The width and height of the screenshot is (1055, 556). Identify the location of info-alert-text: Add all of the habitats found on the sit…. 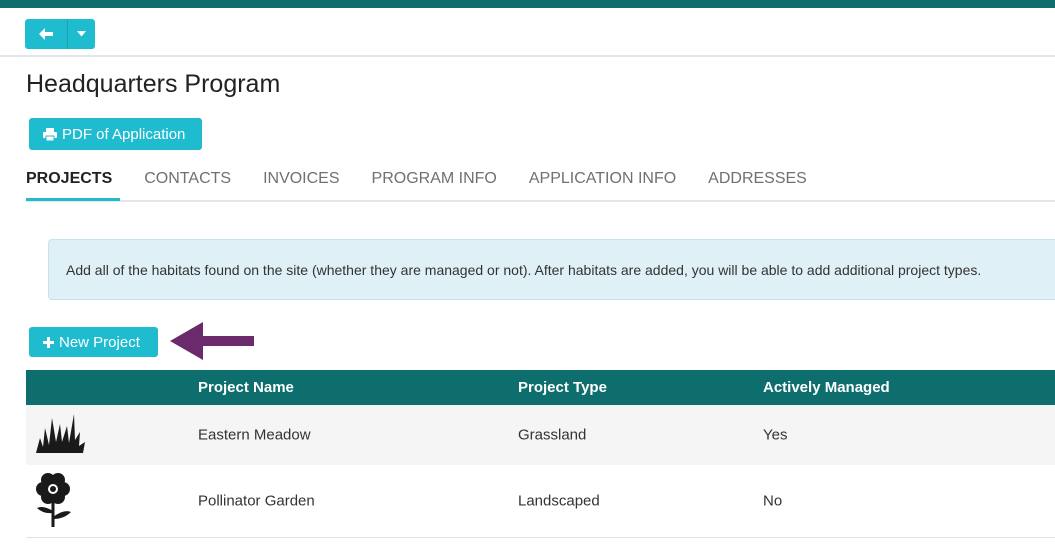
(524, 269).